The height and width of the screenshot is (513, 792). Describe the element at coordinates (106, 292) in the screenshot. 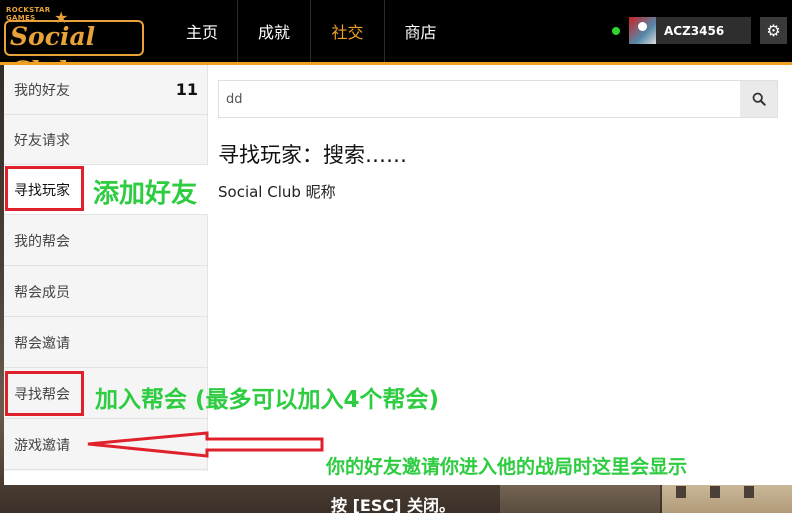

I see `sidebar-item-crew-members: 帮会成员` at that location.